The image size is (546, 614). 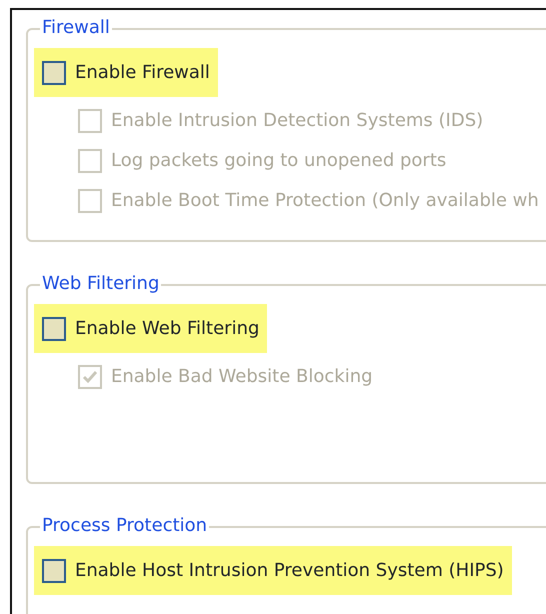 I want to click on checkbox-label: Enable Host Intrusion Prevention System (HIPS), so click(x=289, y=570).